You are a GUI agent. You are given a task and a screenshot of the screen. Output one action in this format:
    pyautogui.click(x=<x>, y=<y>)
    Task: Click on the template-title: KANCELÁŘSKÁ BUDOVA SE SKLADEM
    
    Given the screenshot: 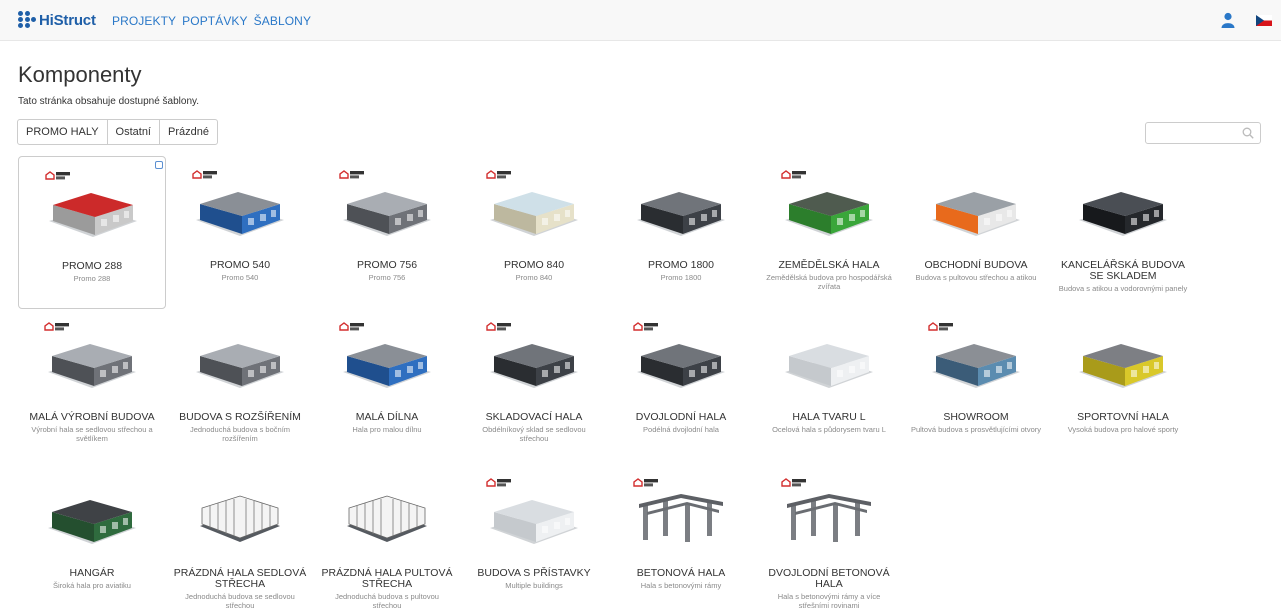 What is the action you would take?
    pyautogui.click(x=1123, y=270)
    